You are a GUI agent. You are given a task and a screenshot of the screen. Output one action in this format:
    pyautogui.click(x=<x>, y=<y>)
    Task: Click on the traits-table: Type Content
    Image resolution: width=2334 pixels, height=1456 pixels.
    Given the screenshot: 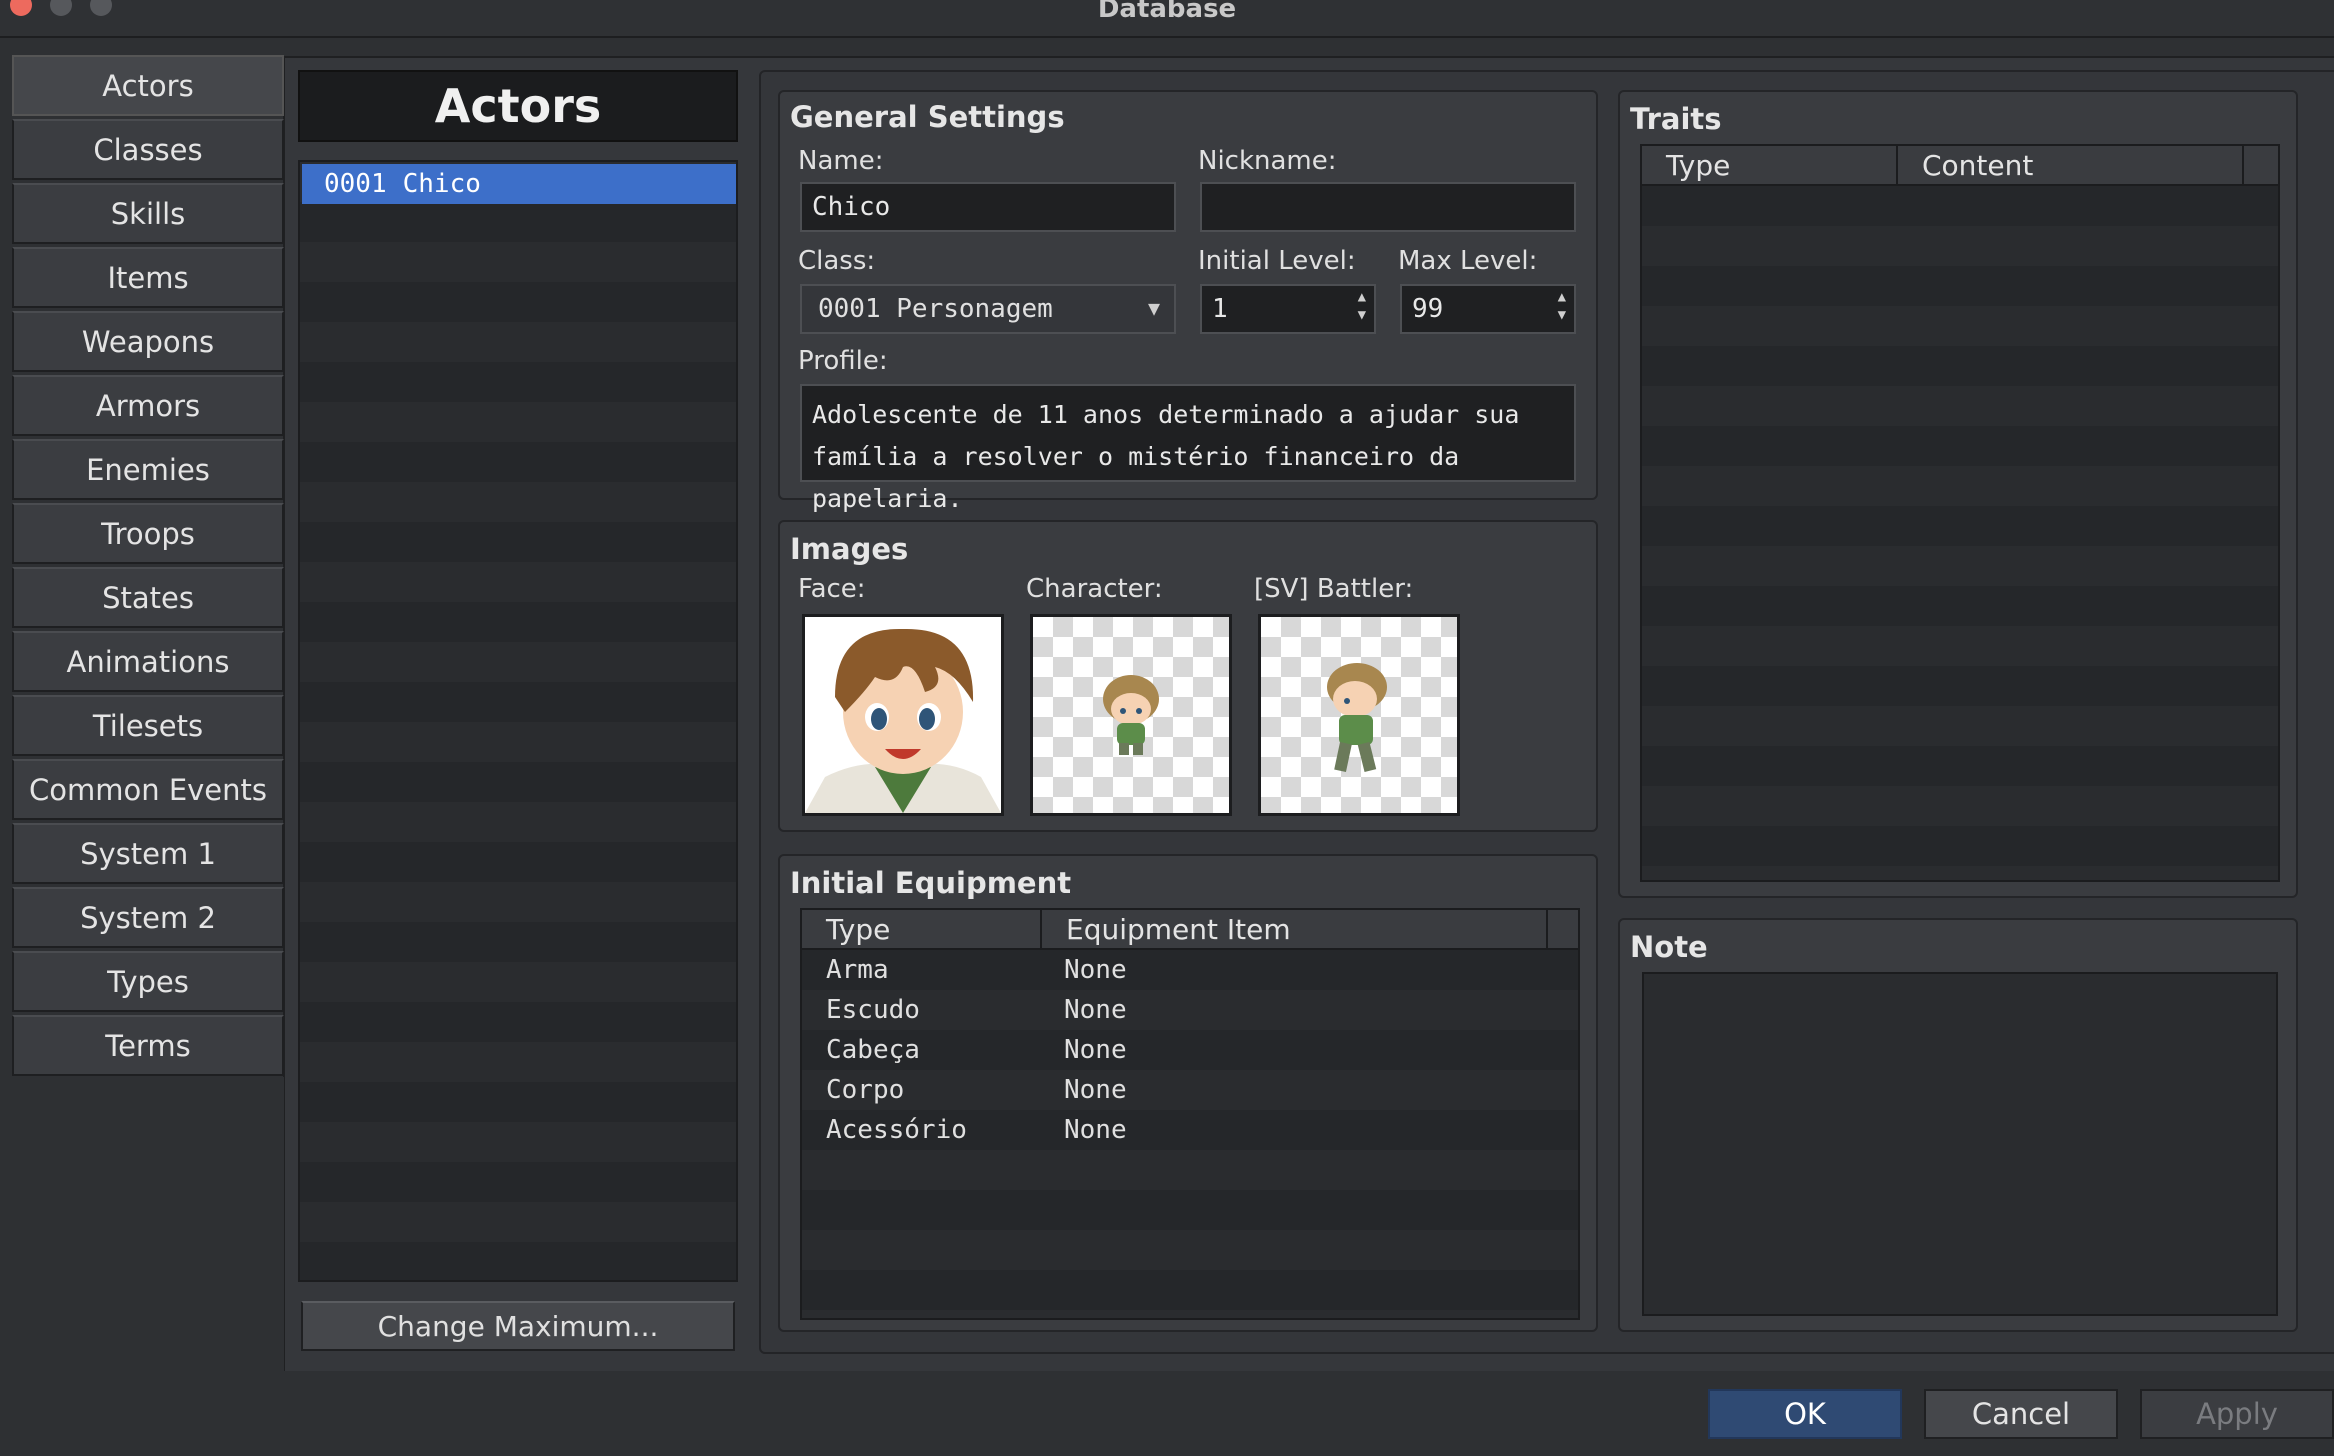 What is the action you would take?
    pyautogui.click(x=1960, y=513)
    